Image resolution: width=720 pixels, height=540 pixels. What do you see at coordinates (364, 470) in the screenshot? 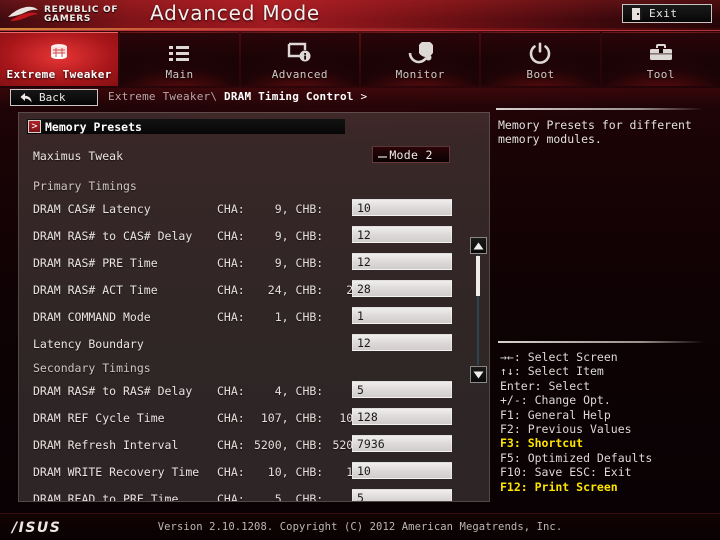
I see `value-text: 10` at bounding box center [364, 470].